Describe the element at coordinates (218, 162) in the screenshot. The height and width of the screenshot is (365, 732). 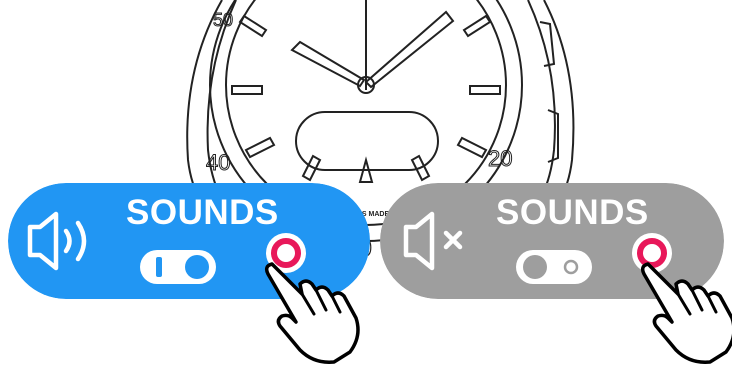
I see `bezel-number-40: 40` at that location.